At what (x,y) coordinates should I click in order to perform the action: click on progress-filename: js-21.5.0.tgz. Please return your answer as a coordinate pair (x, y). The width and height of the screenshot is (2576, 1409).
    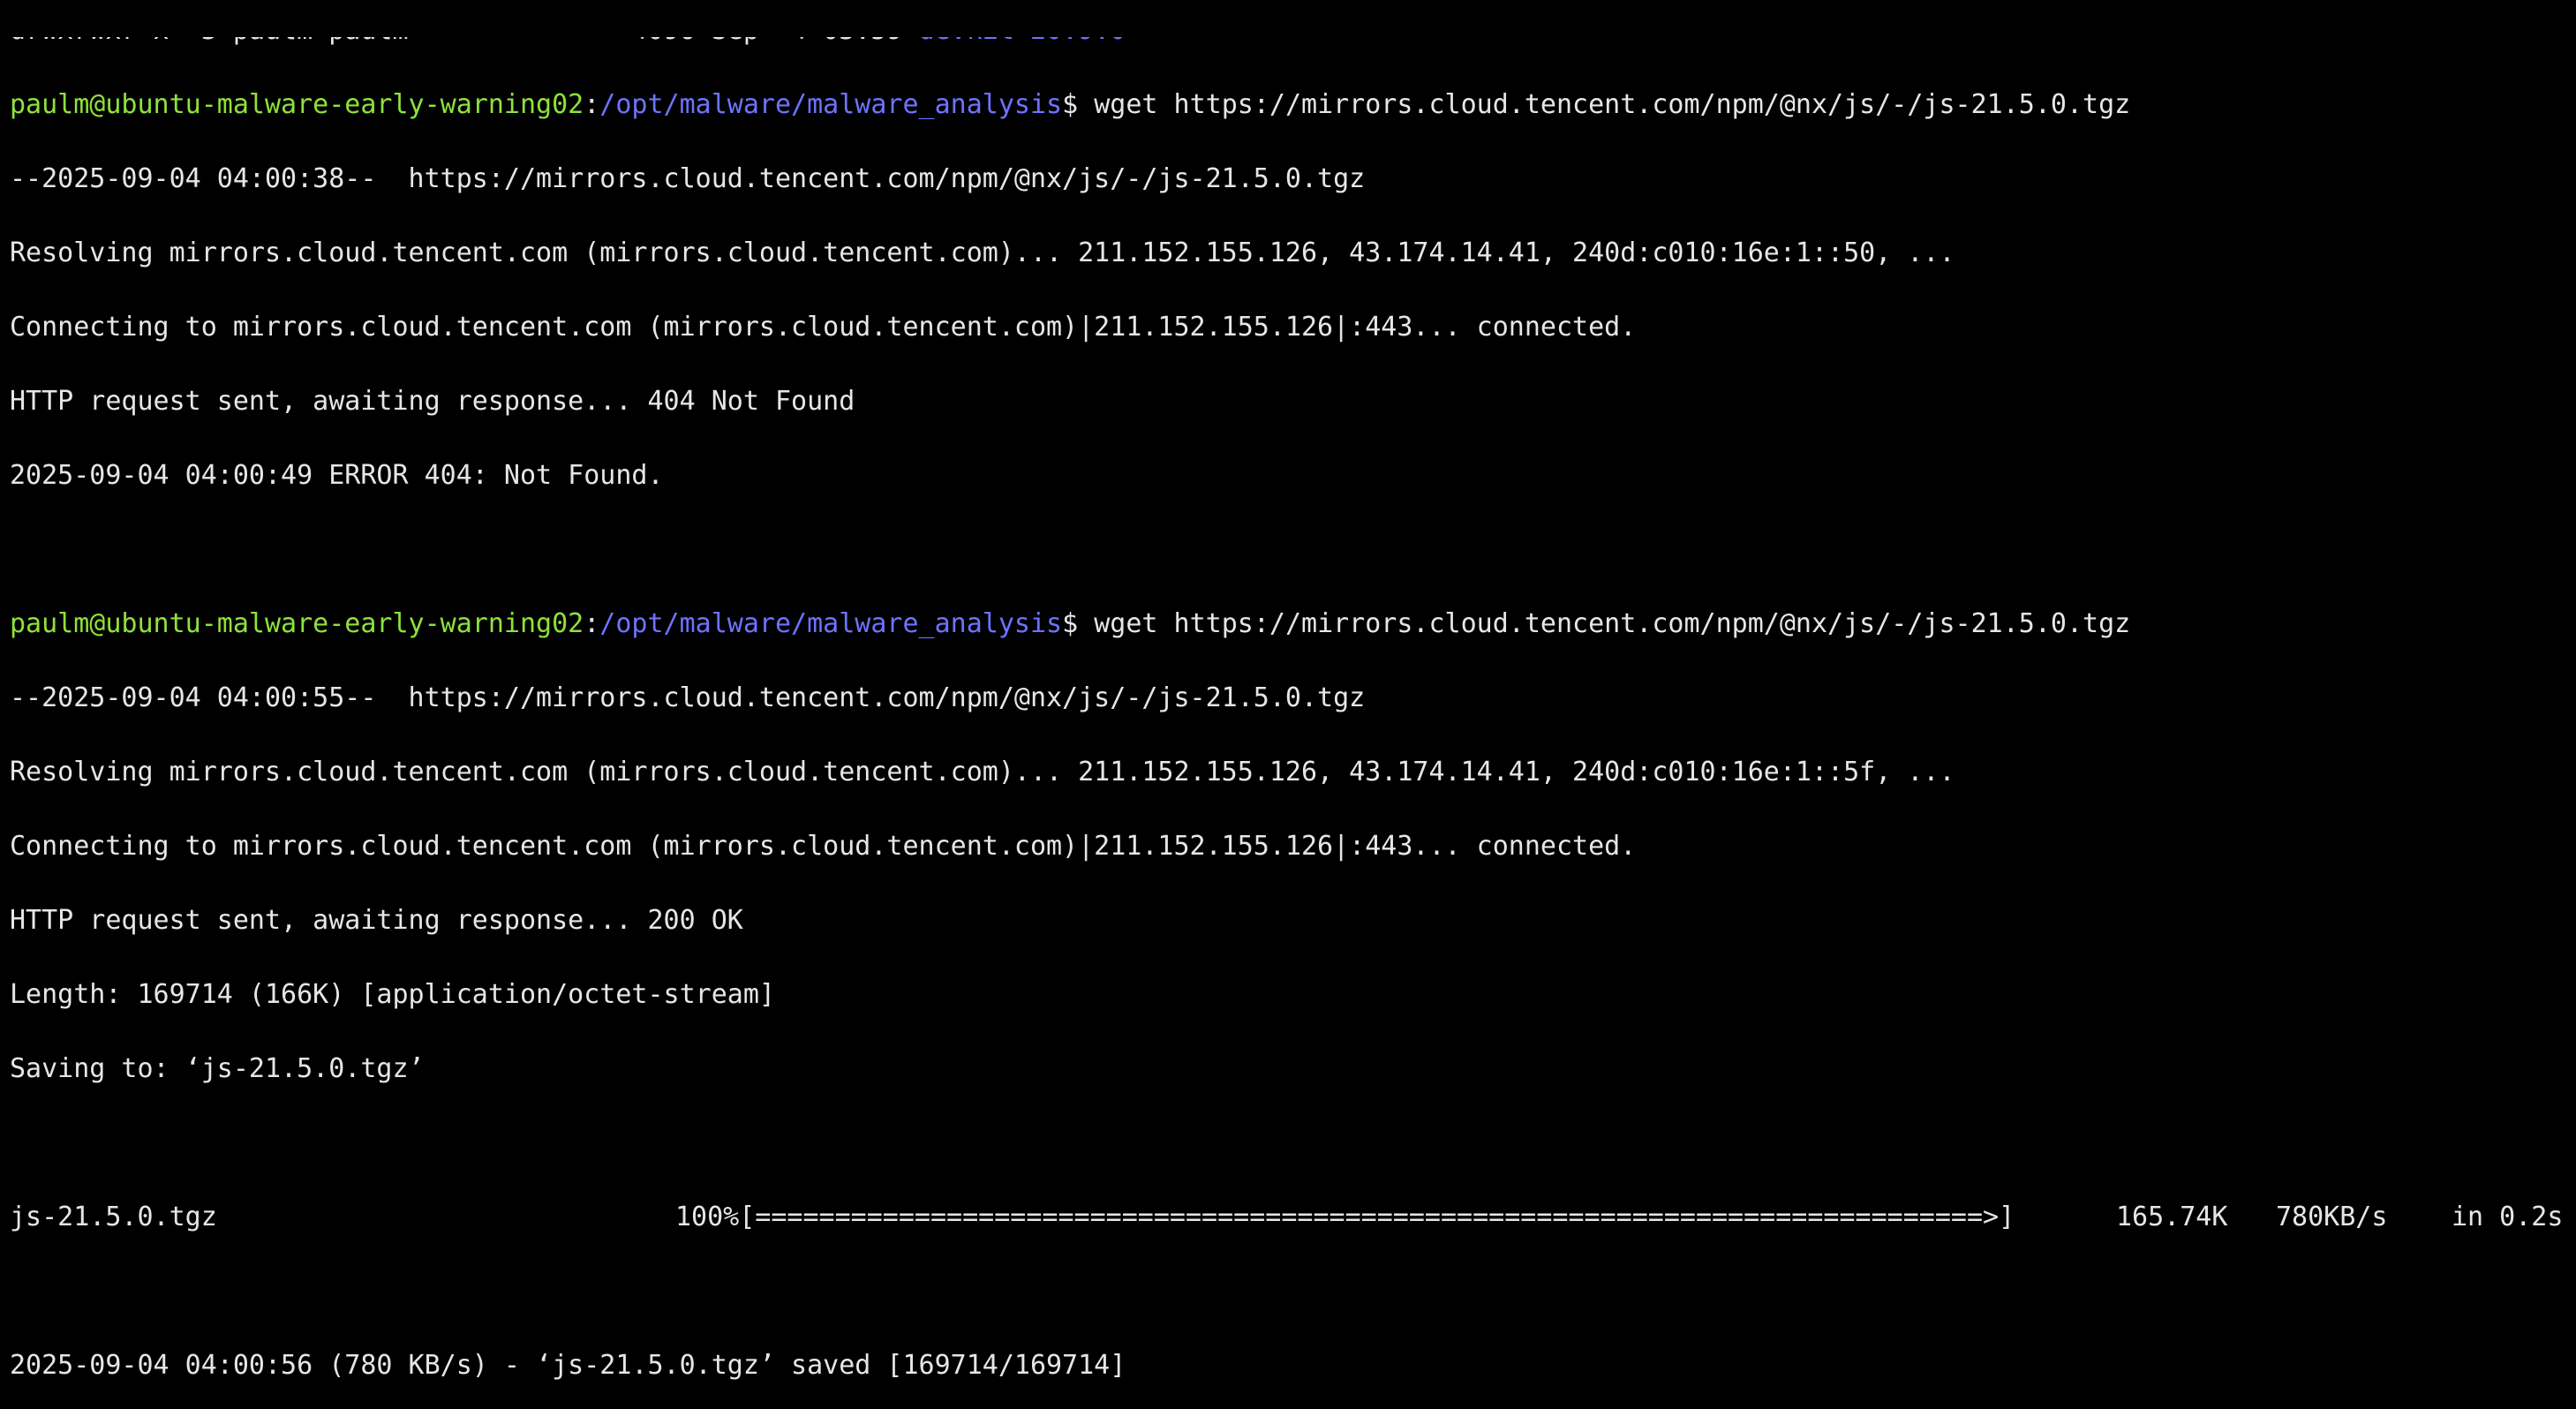
    Looking at the image, I should click on (114, 1217).